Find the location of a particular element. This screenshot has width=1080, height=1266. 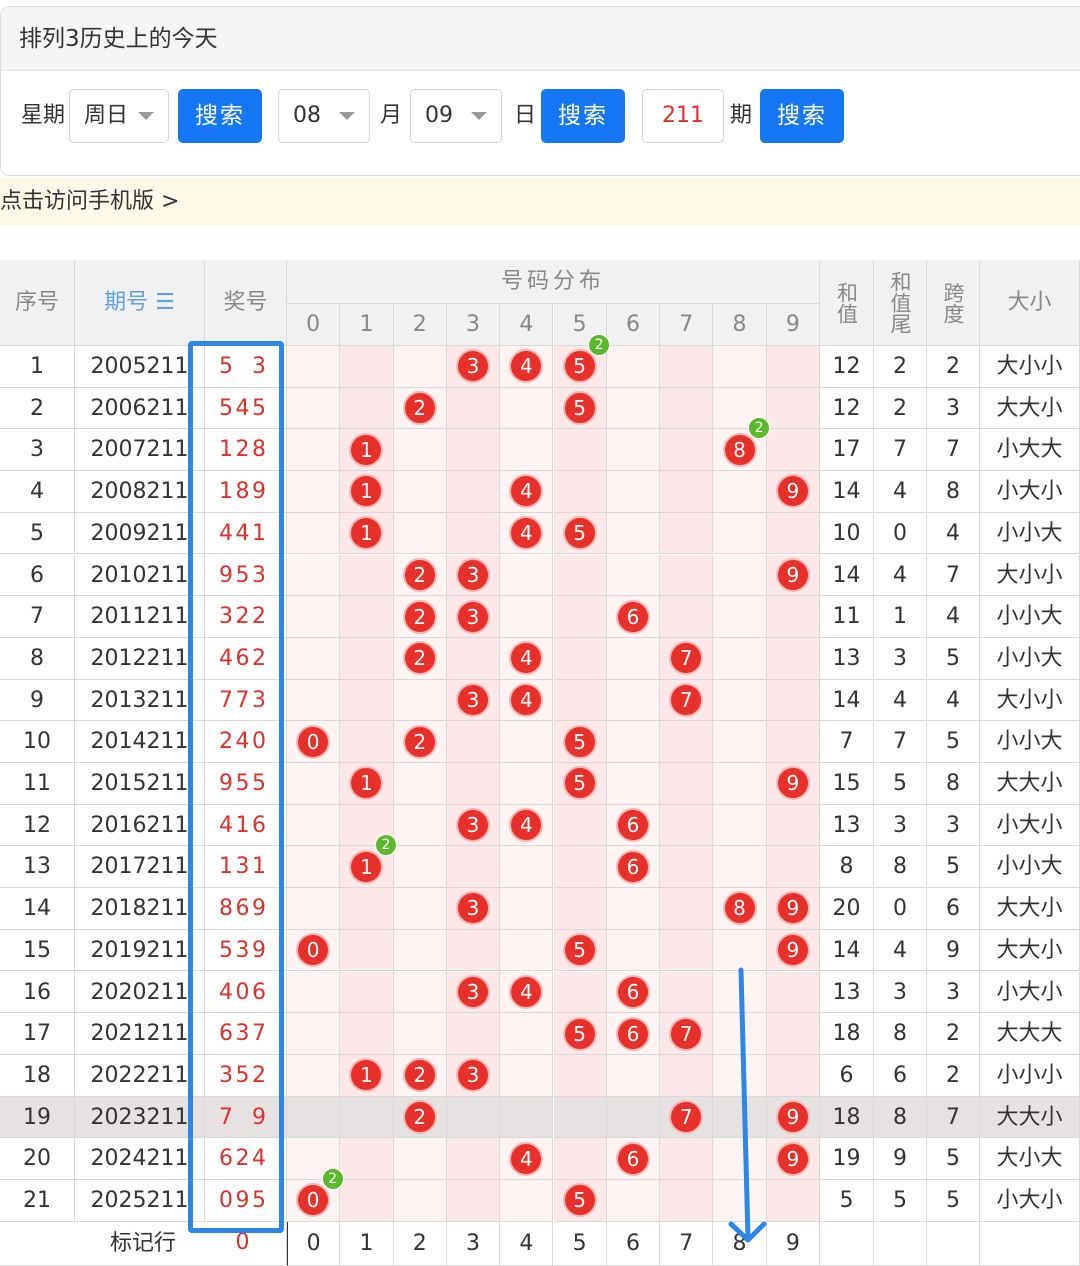

header-award: 奖号 is located at coordinates (246, 303).